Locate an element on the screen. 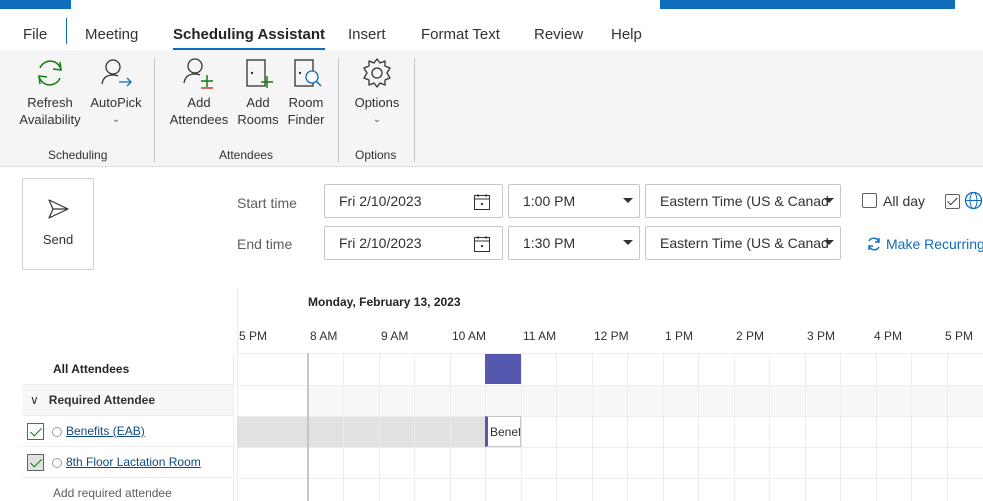 The image size is (983, 501). start-time-dropdown: 1:00 PM is located at coordinates (574, 201).